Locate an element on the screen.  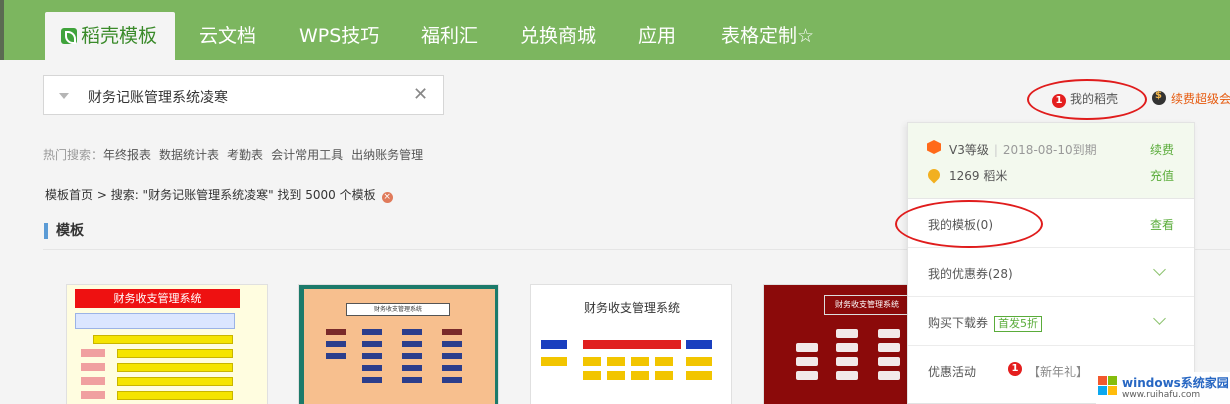
search-input: 财务记账管理系统凌寒 ✕ is located at coordinates (243, 95).